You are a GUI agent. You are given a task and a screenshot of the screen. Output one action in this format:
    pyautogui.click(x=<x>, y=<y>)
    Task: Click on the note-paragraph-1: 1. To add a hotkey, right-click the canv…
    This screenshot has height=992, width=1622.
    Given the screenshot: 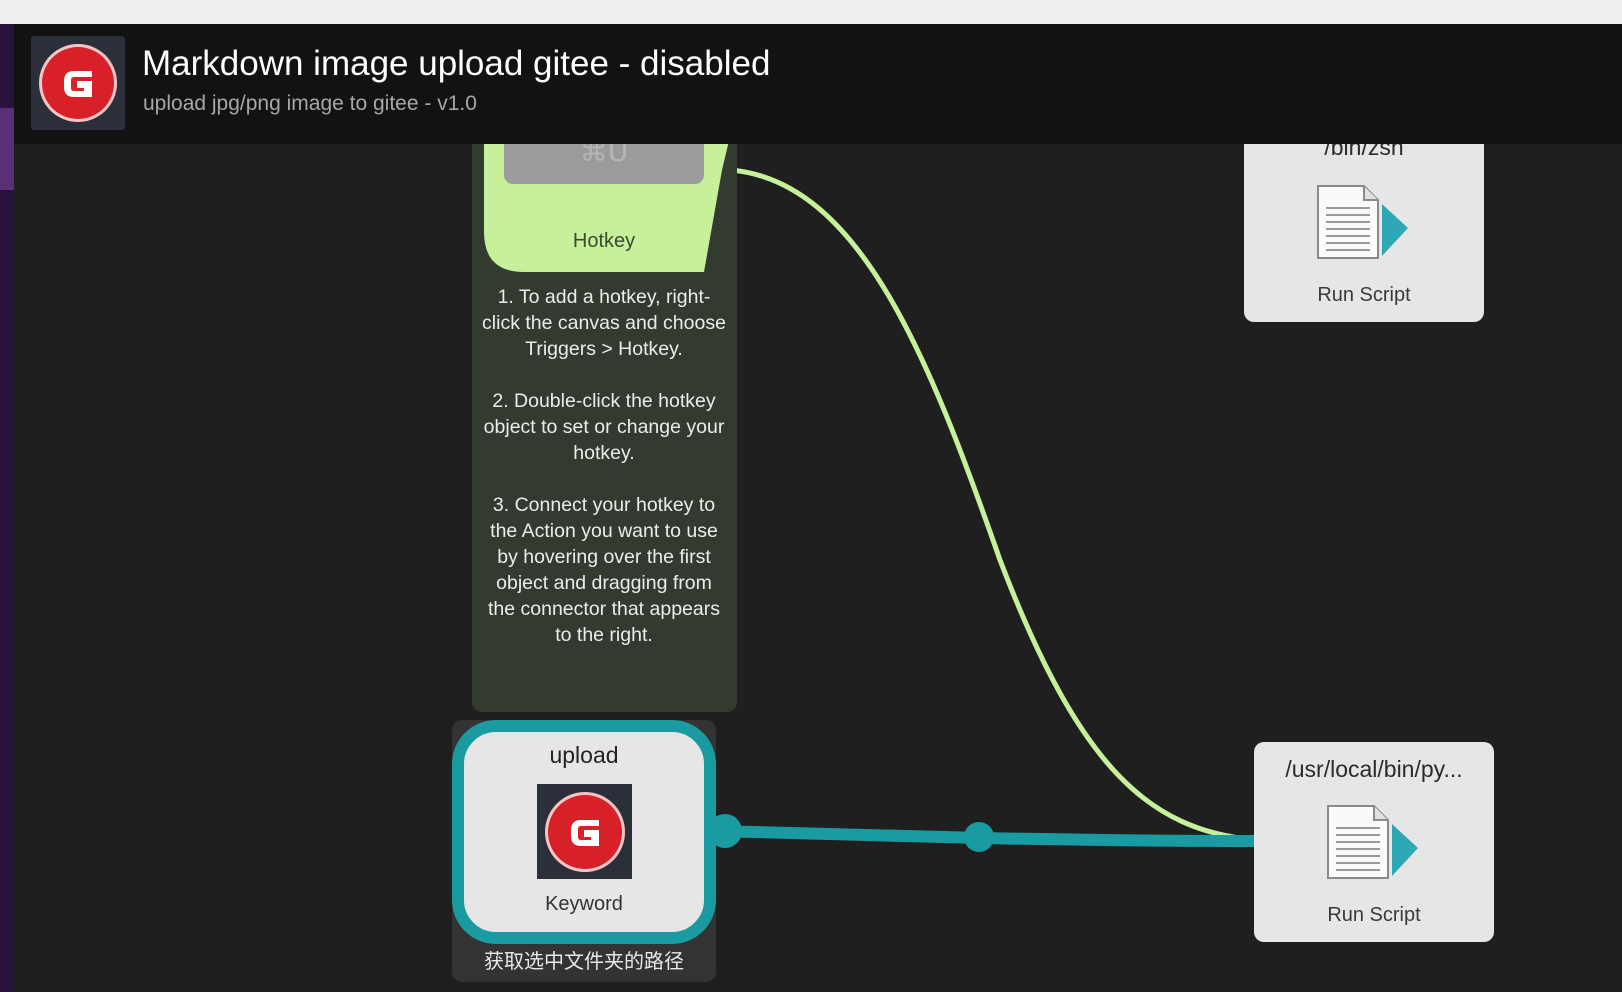 What is the action you would take?
    pyautogui.click(x=604, y=323)
    